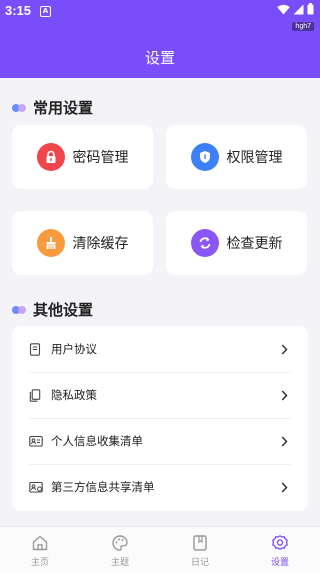  Describe the element at coordinates (199, 563) in the screenshot. I see `tab-diary-label: 日记` at that location.